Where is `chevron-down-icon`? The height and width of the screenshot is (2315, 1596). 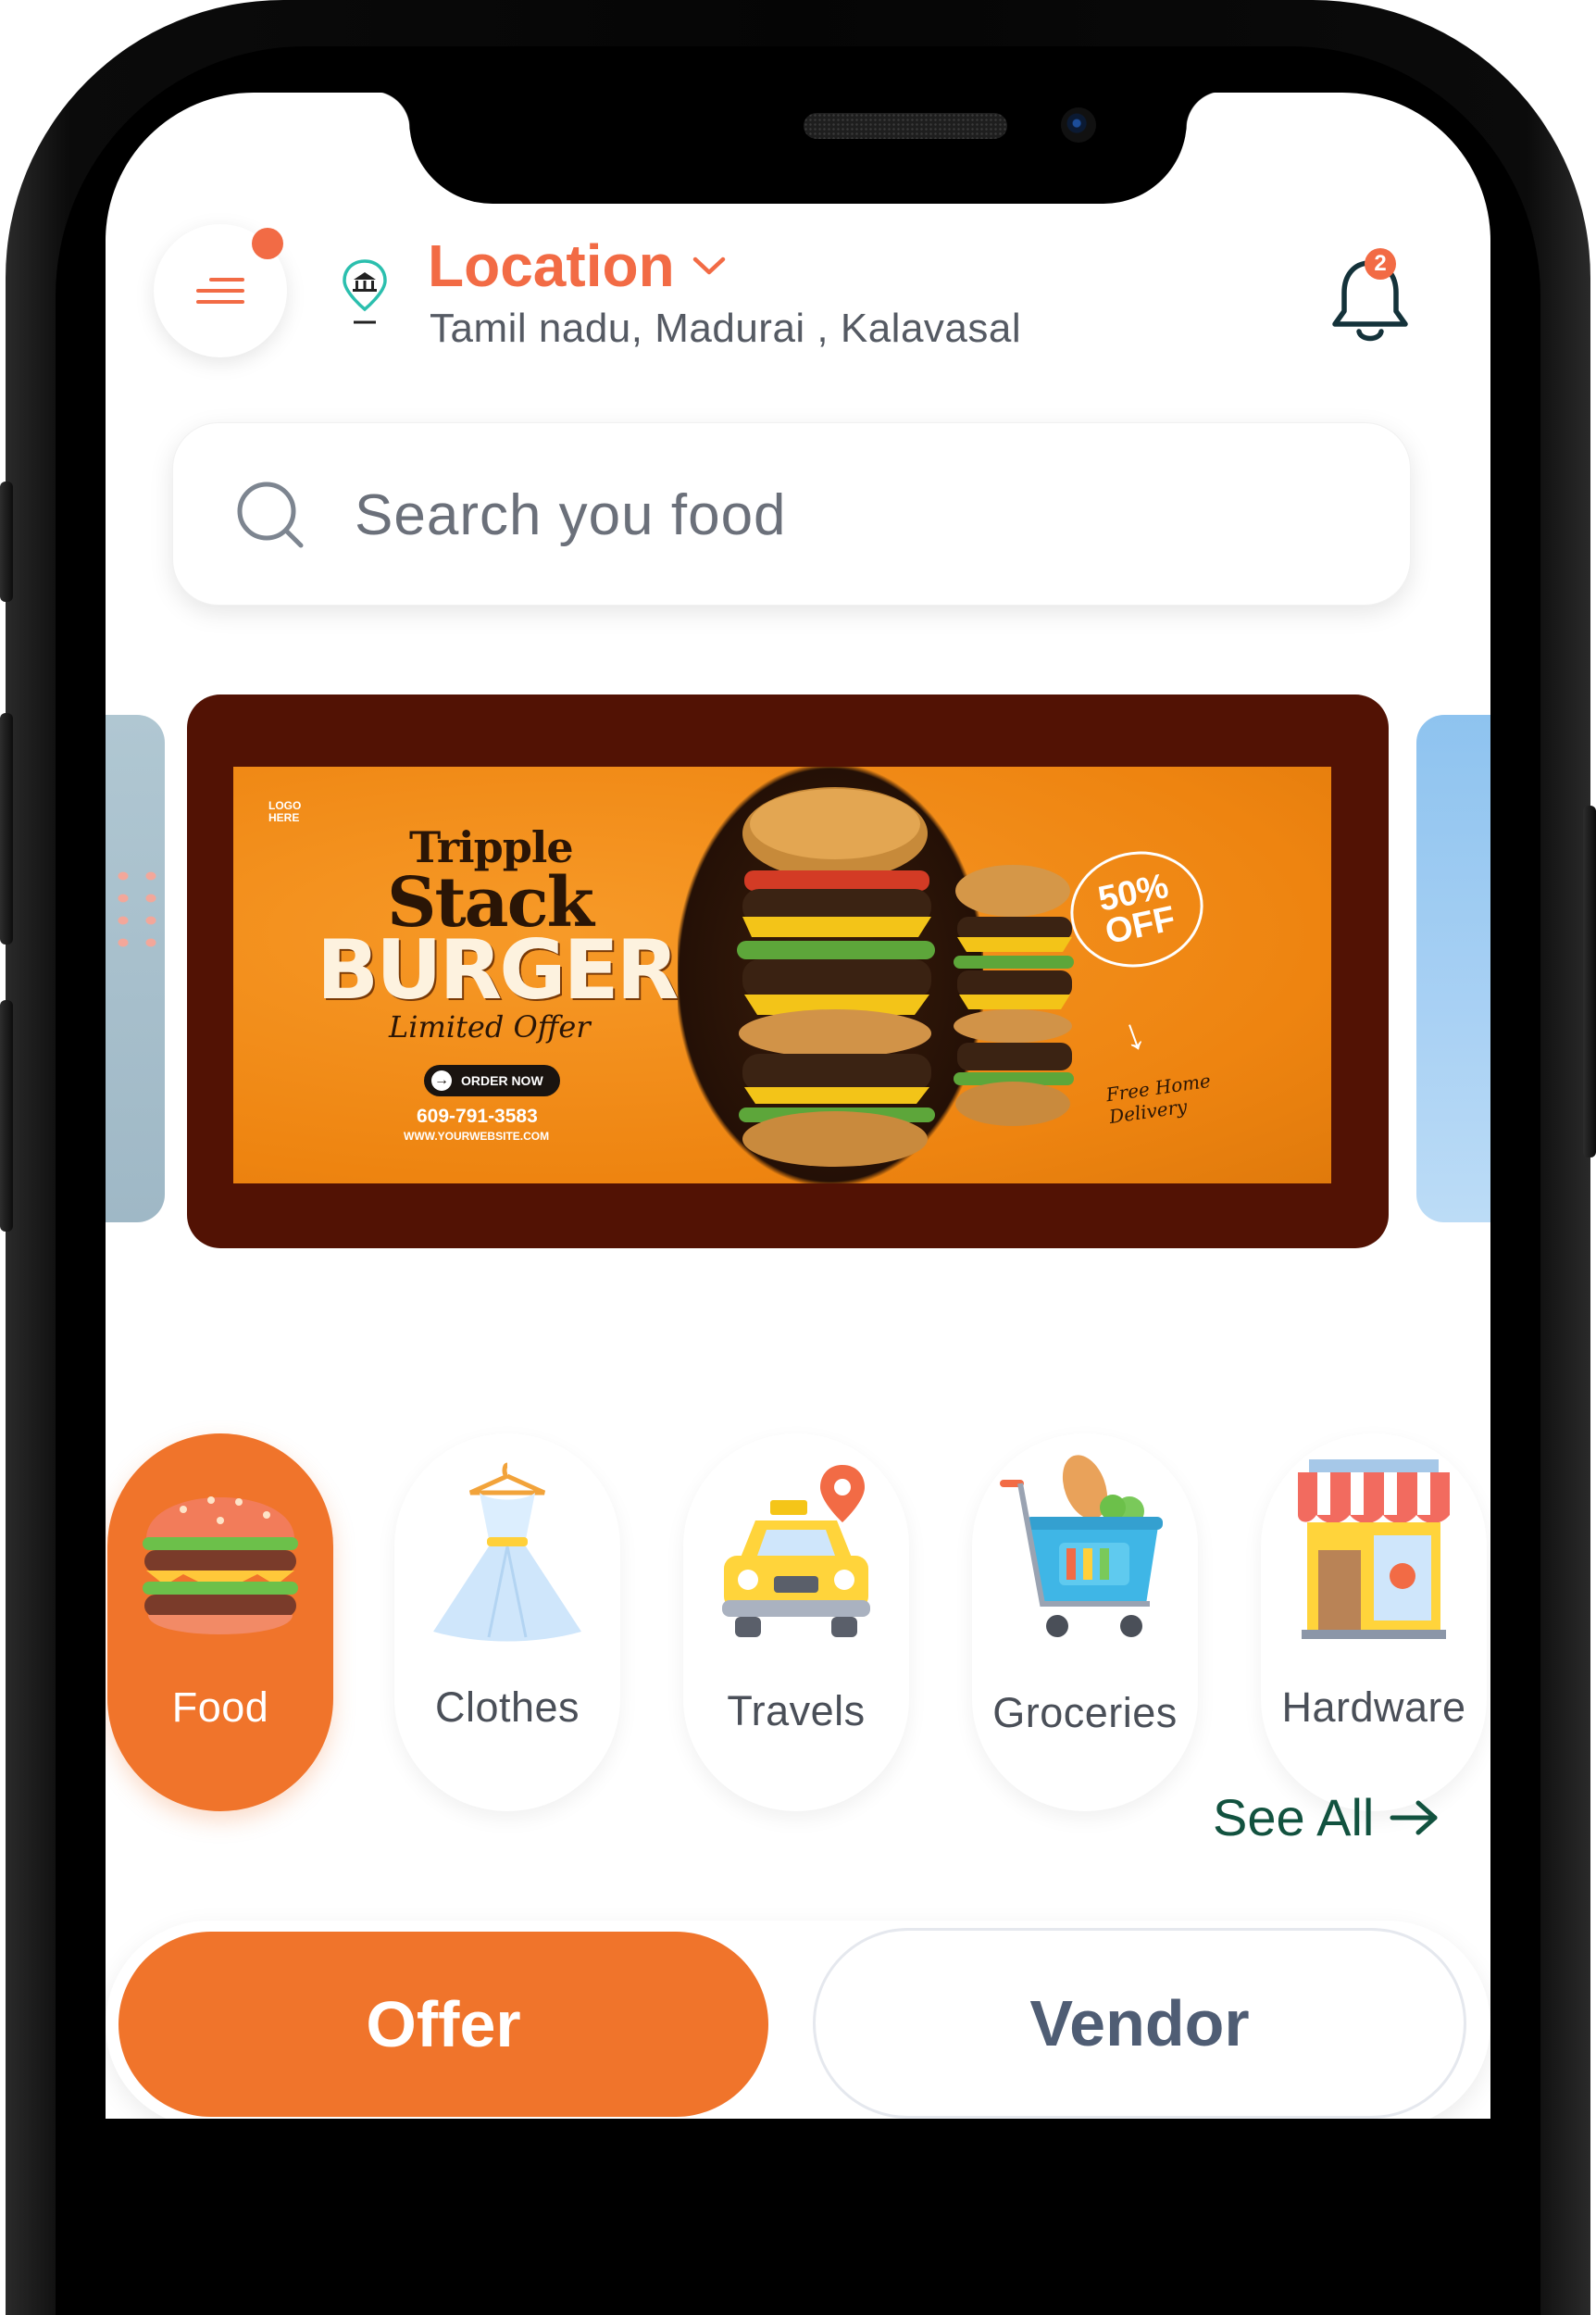
chevron-down-icon is located at coordinates (708, 266).